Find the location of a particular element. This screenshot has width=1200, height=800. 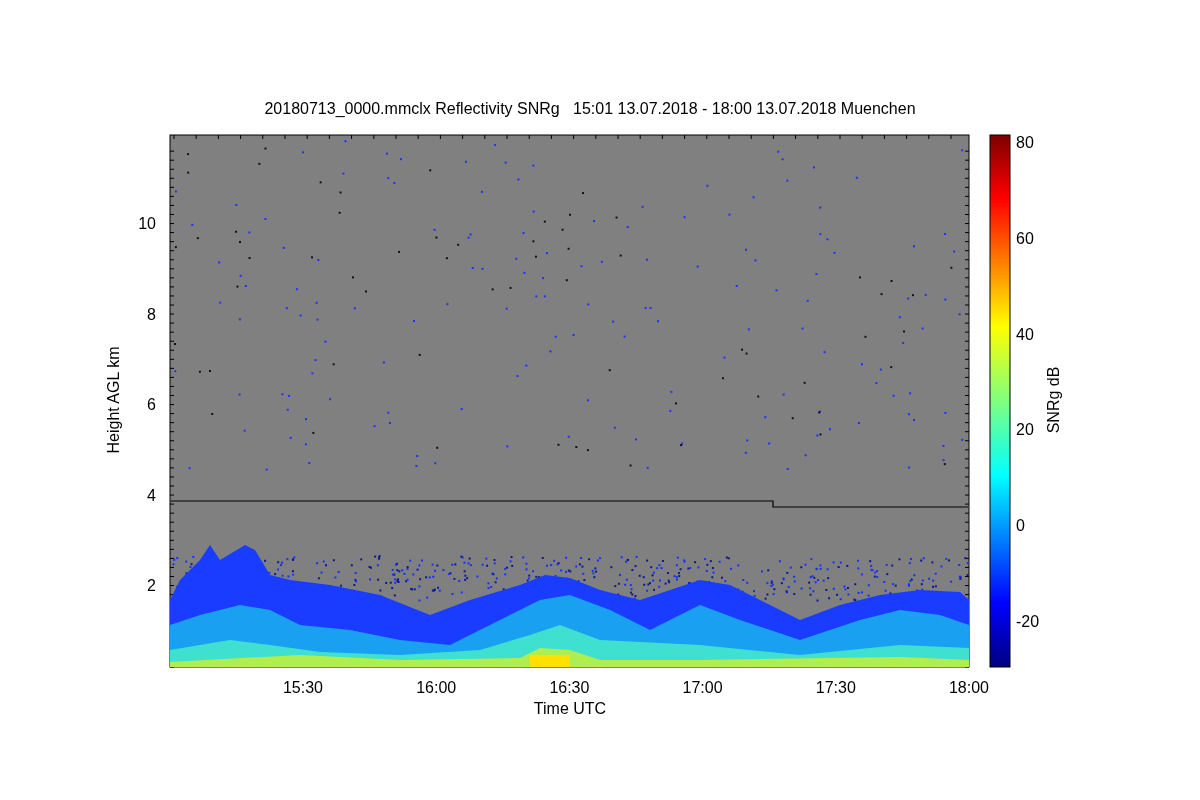

colorbar-tick-label: 20 is located at coordinates (1025, 430).